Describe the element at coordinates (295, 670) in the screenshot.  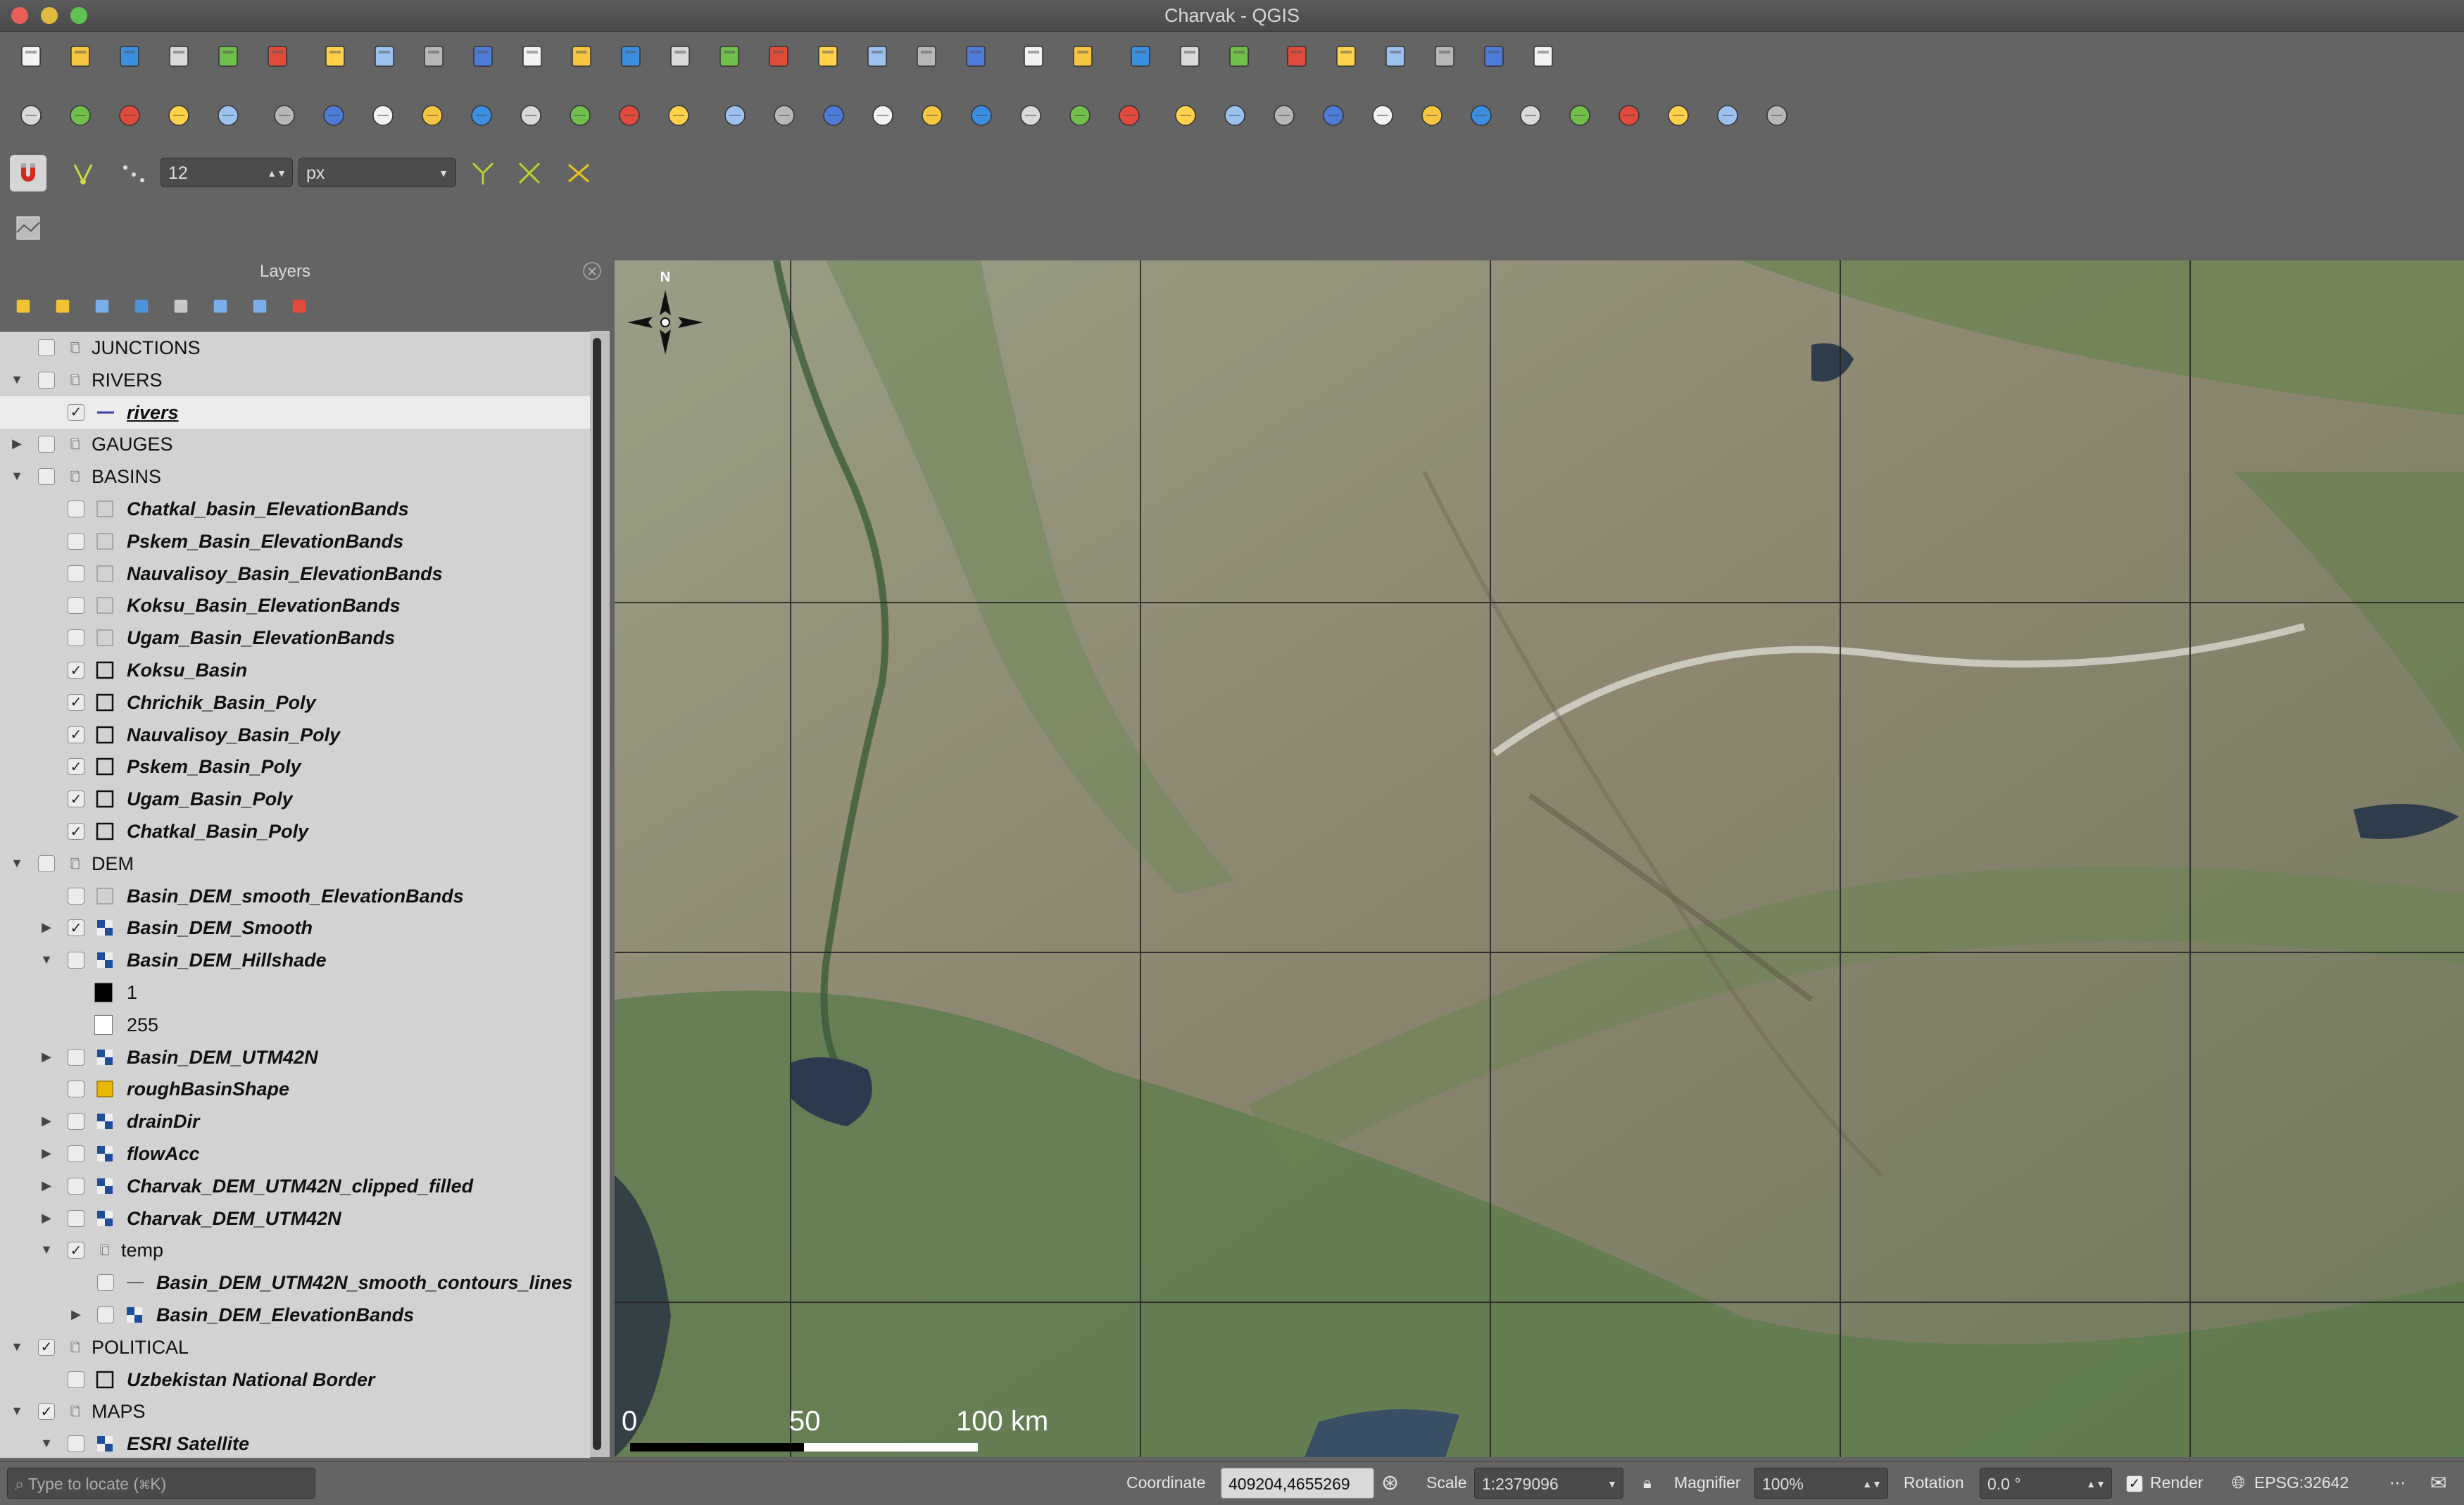
I see `layer-row: ✓ Koksu_Basin` at that location.